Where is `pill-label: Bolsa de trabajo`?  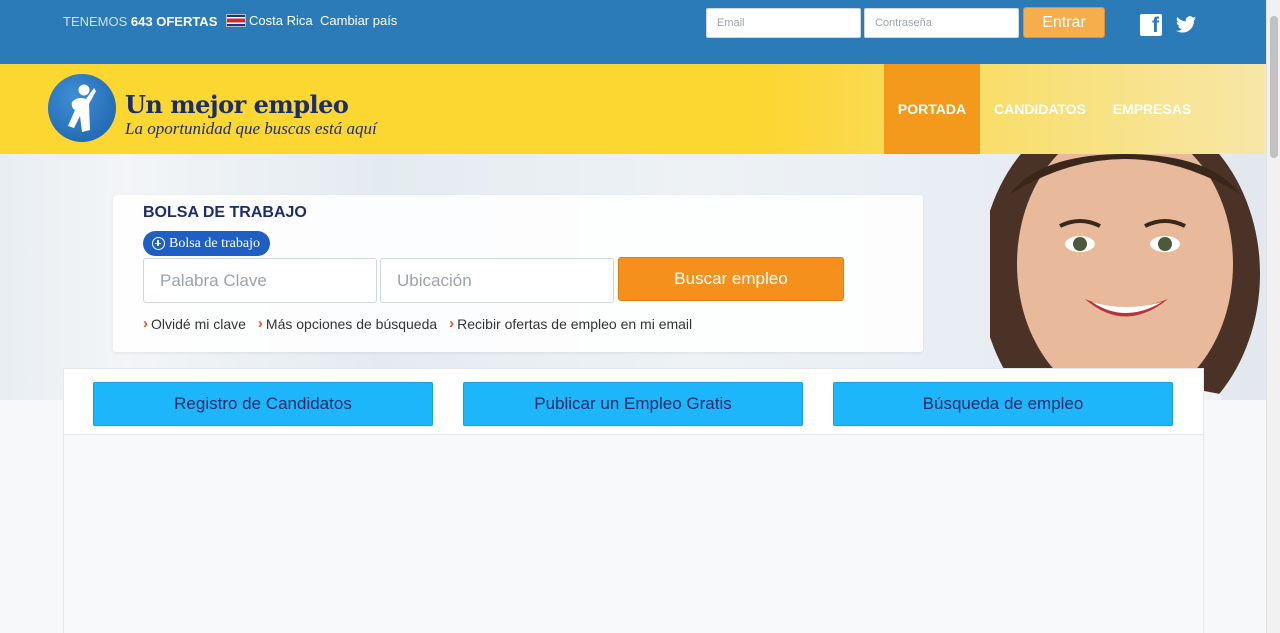 pill-label: Bolsa de trabajo is located at coordinates (214, 243).